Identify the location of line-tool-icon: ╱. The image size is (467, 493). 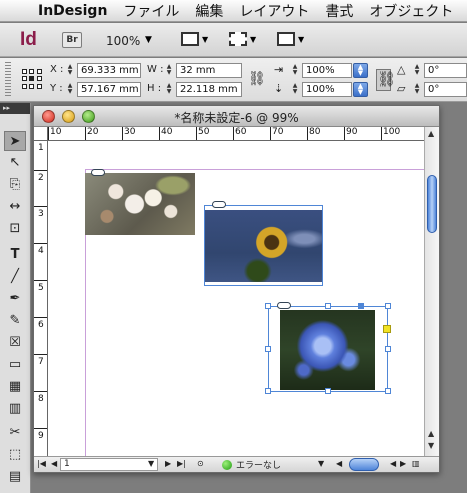
(15, 277).